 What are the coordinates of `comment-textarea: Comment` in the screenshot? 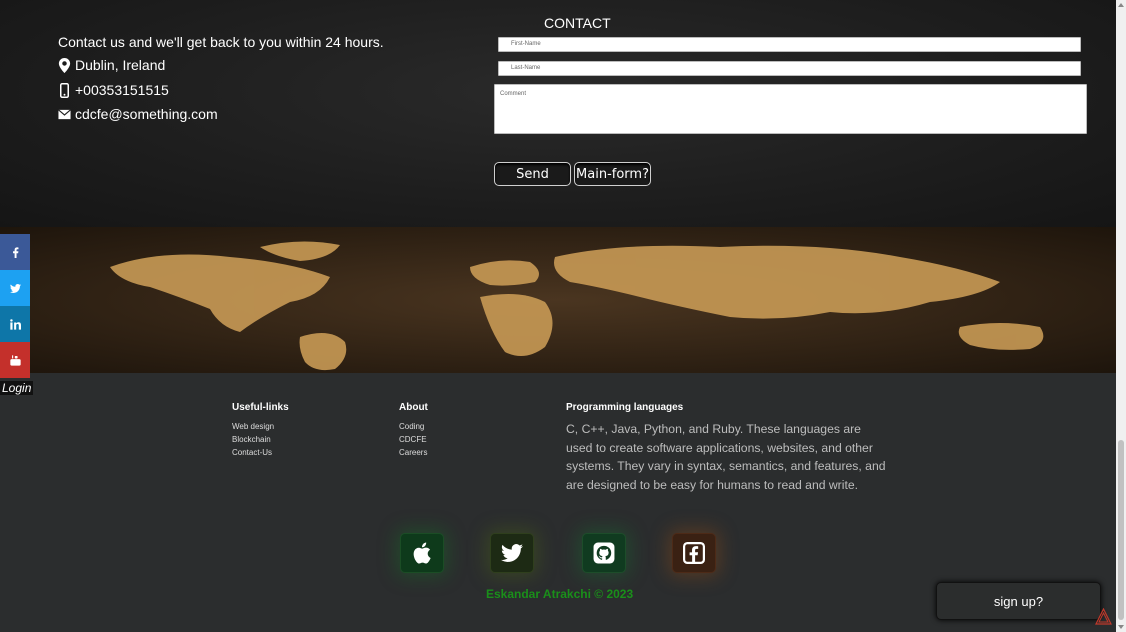 It's located at (790, 109).